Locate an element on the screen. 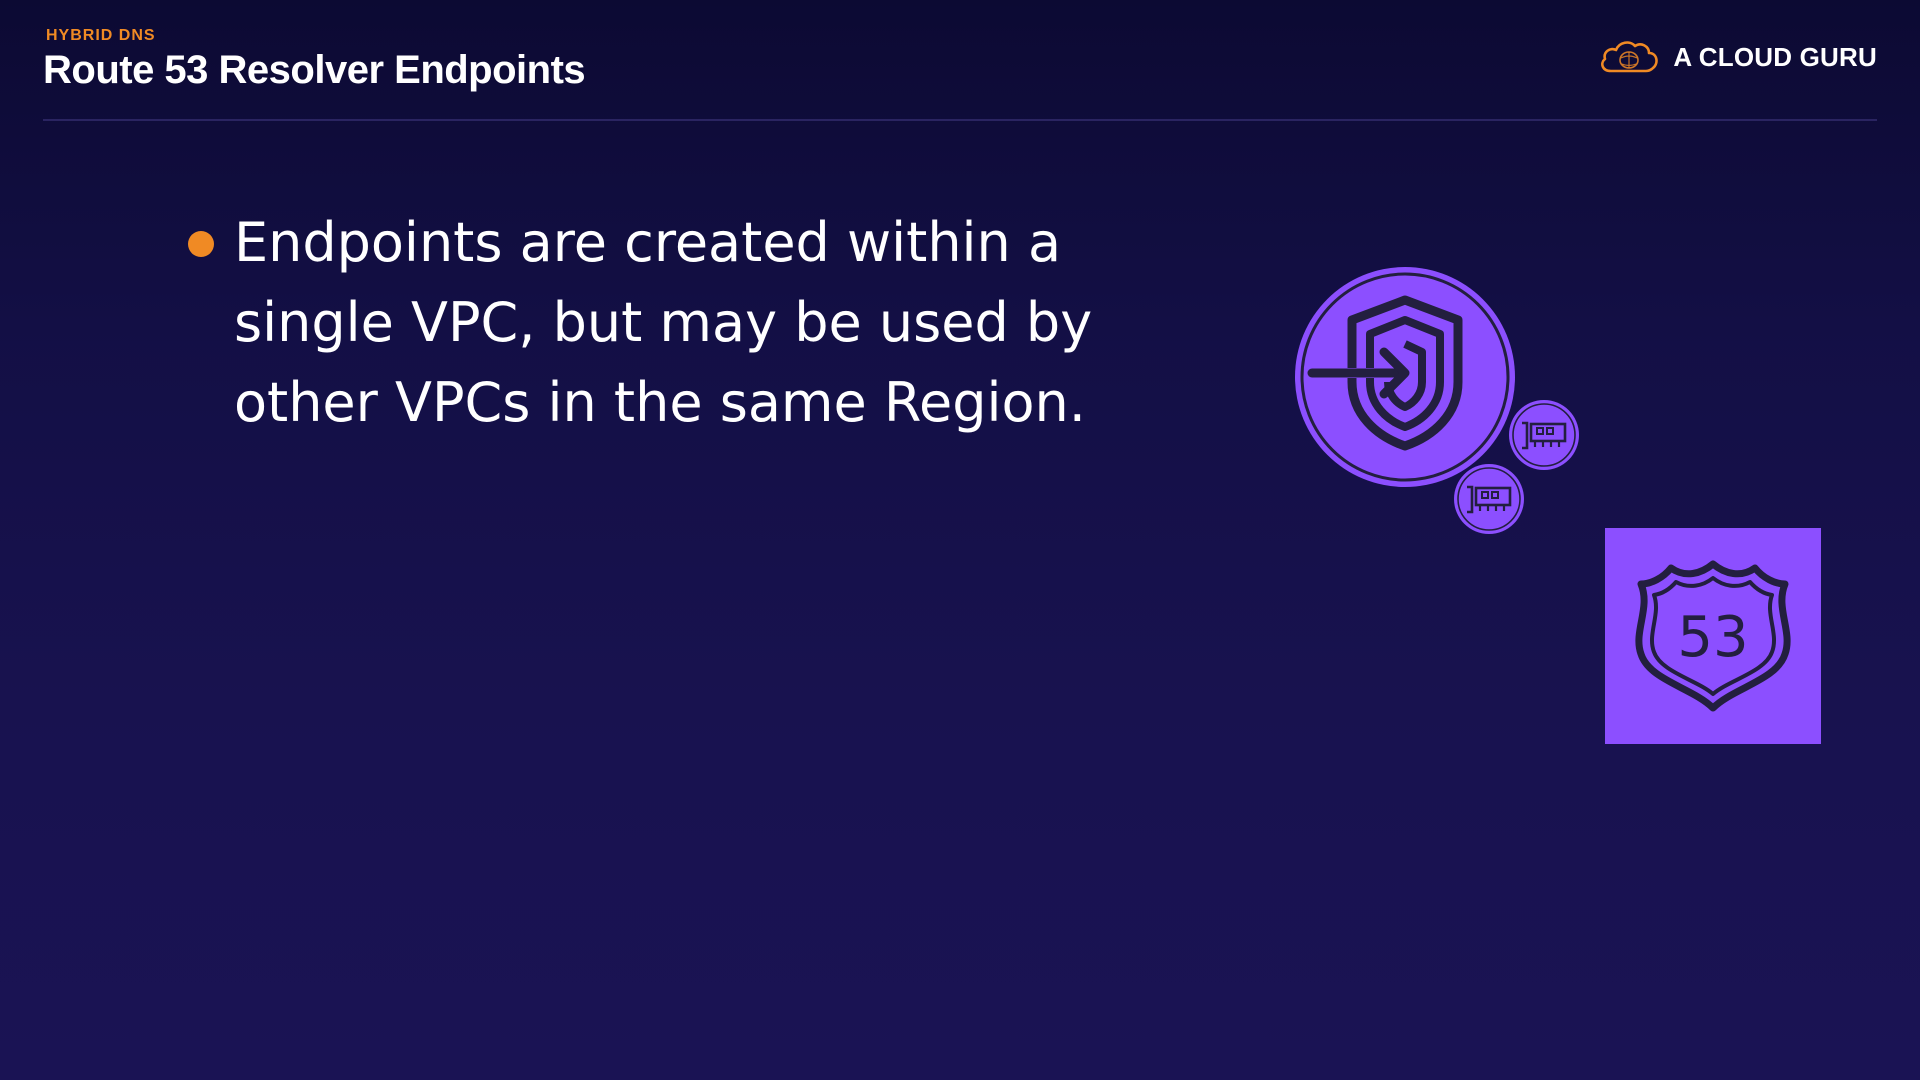 Image resolution: width=1920 pixels, height=1080 pixels. brand: A CLOUD GURU is located at coordinates (1737, 57).